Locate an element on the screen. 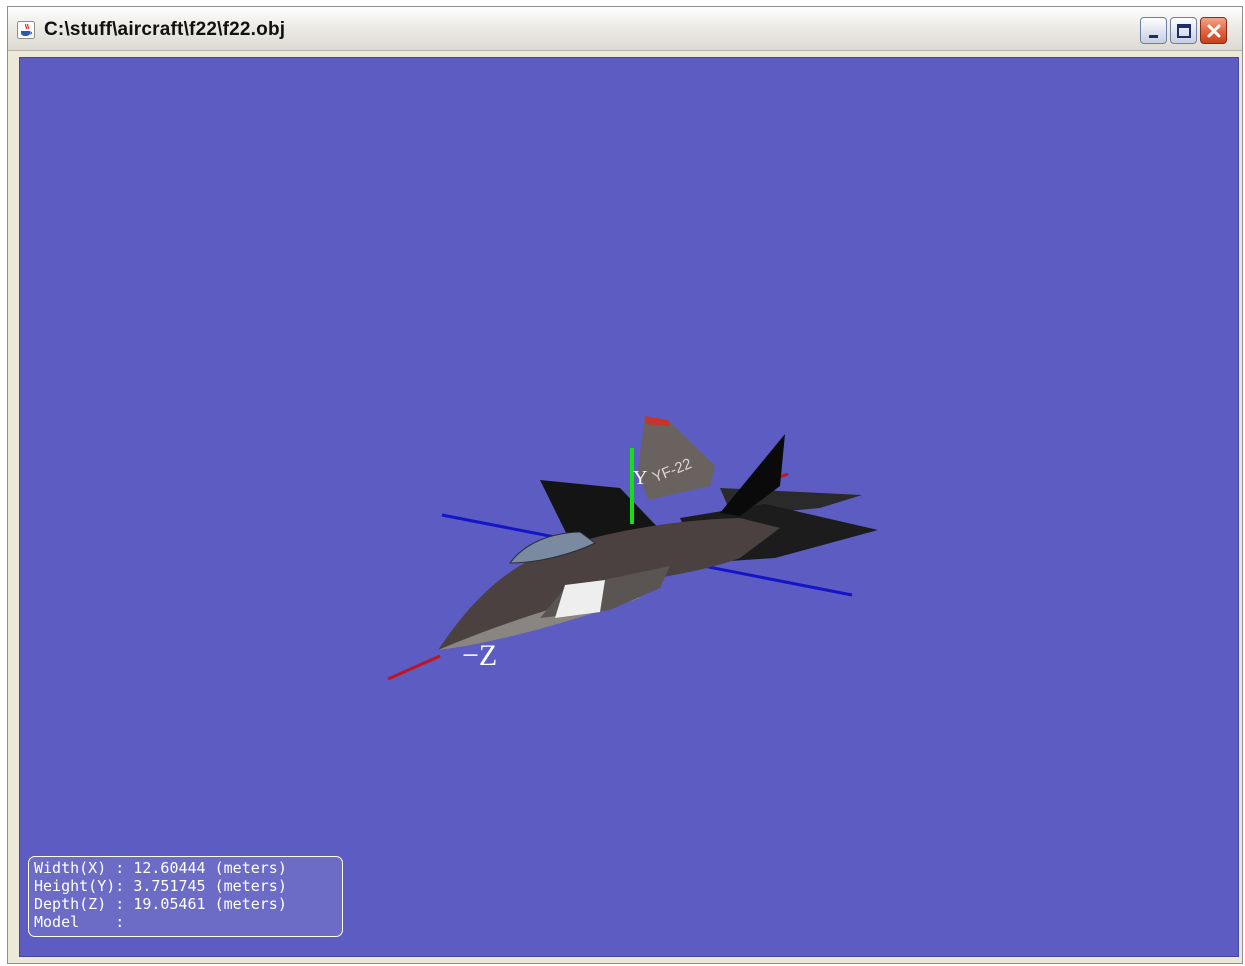  info-label: Height(Y): is located at coordinates (79, 886).